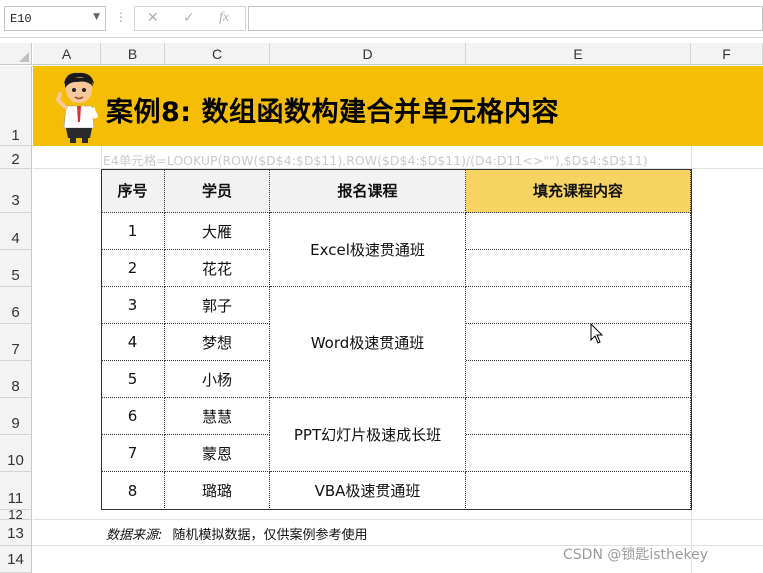  What do you see at coordinates (133, 379) in the screenshot?
I see `cell-number: 5` at bounding box center [133, 379].